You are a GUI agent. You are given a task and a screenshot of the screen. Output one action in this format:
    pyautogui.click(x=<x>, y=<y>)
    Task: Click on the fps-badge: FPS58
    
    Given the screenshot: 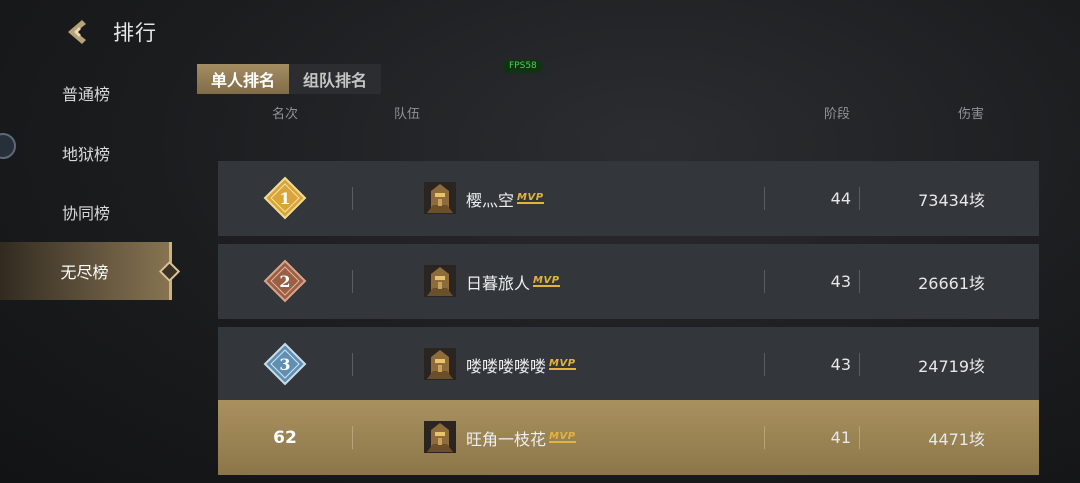 What is the action you would take?
    pyautogui.click(x=523, y=66)
    